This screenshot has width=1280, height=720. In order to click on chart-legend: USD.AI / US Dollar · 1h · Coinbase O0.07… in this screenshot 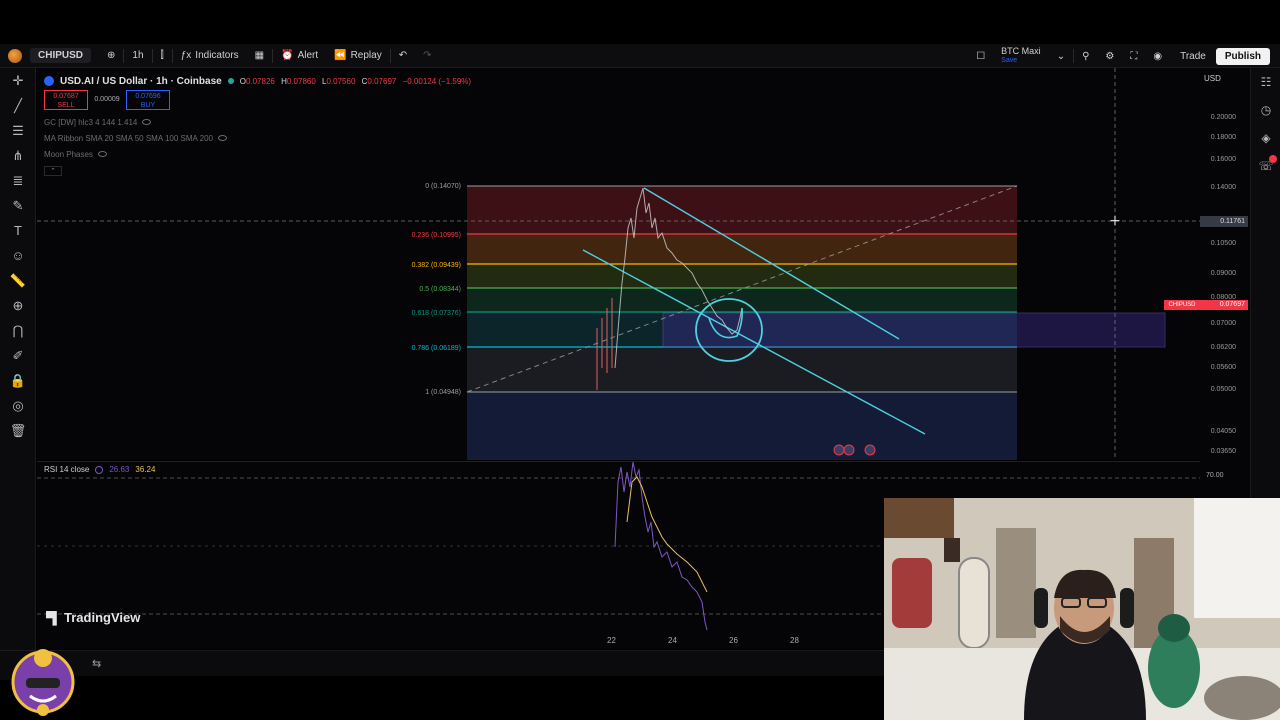, I will do `click(259, 125)`.